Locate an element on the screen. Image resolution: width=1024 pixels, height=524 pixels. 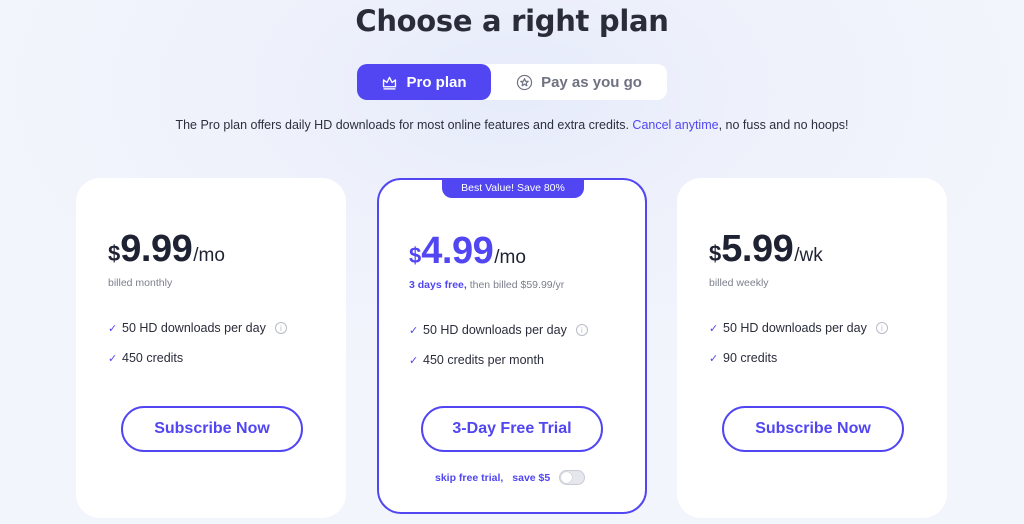
feature-item: ✓ 450 credits per month is located at coordinates (476, 360).